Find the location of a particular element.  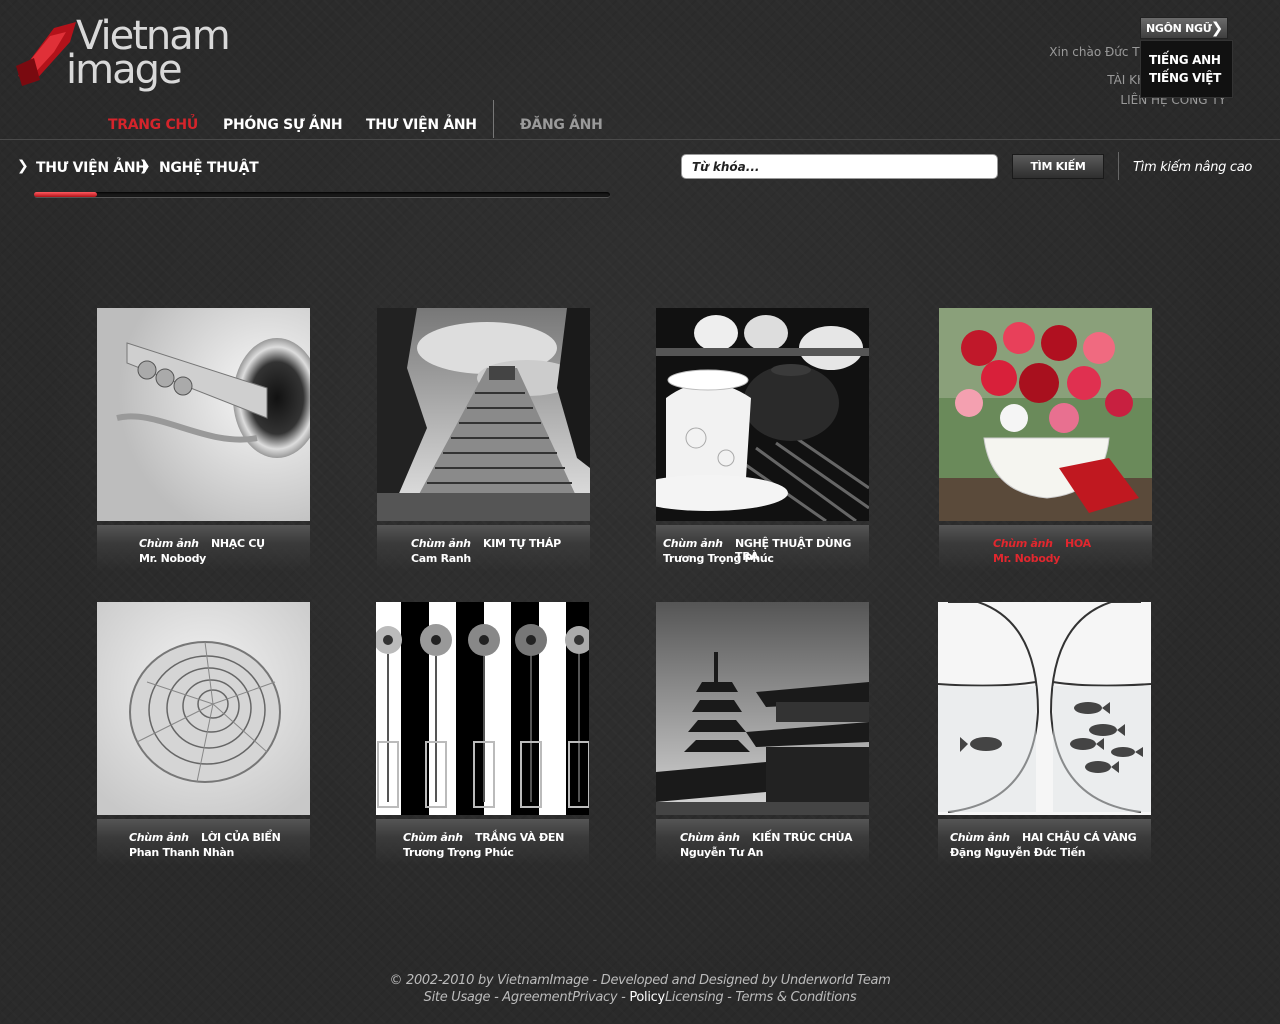

gallery-card: Chùm ảnh LỜI CỦA BIỂN Phan Thanh Nhàn is located at coordinates (203, 733).